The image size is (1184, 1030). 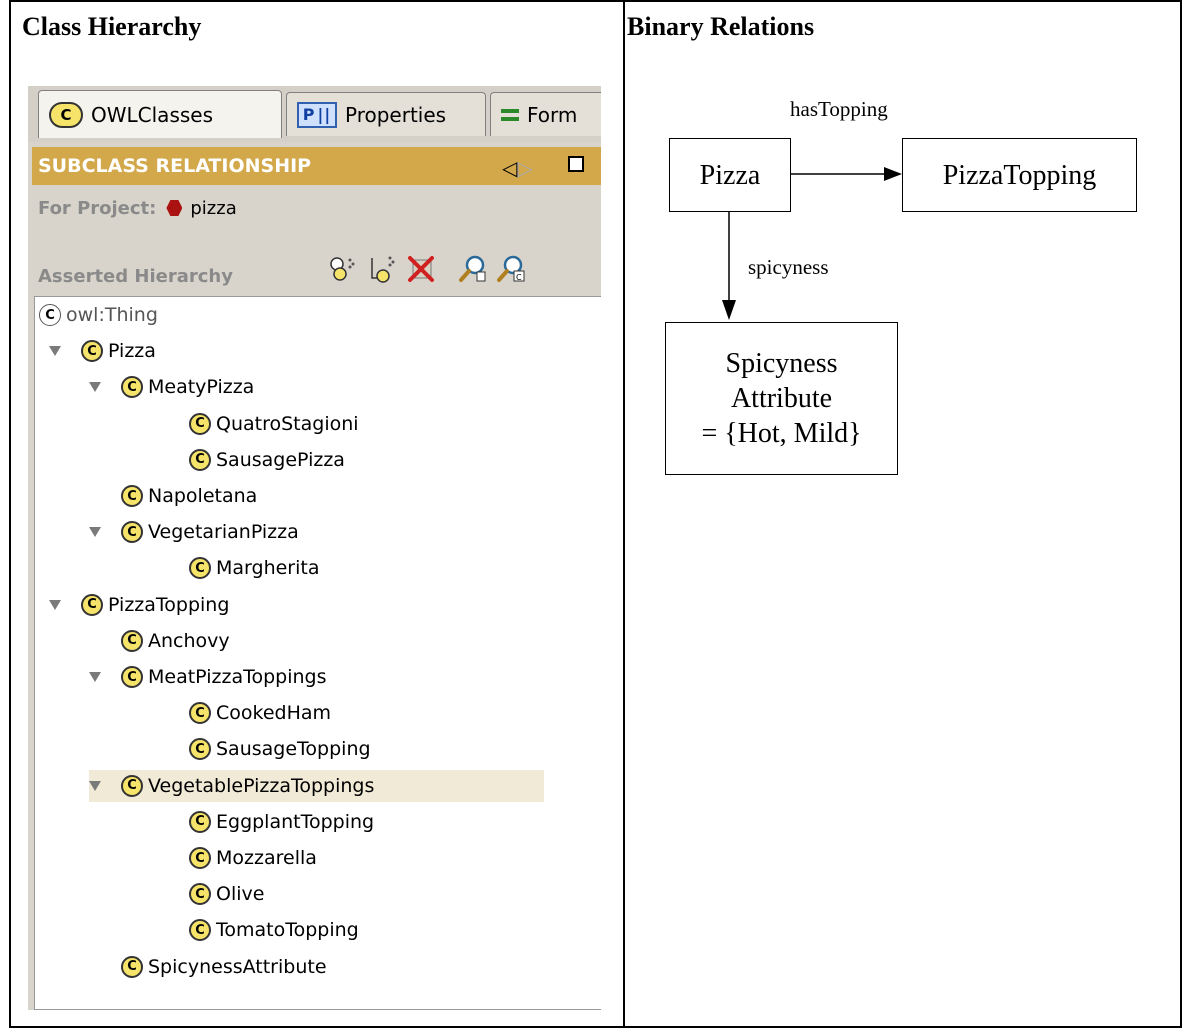 I want to click on spicyness-node: Spicyness Attribute = {Hot, Mild}, so click(x=781, y=398).